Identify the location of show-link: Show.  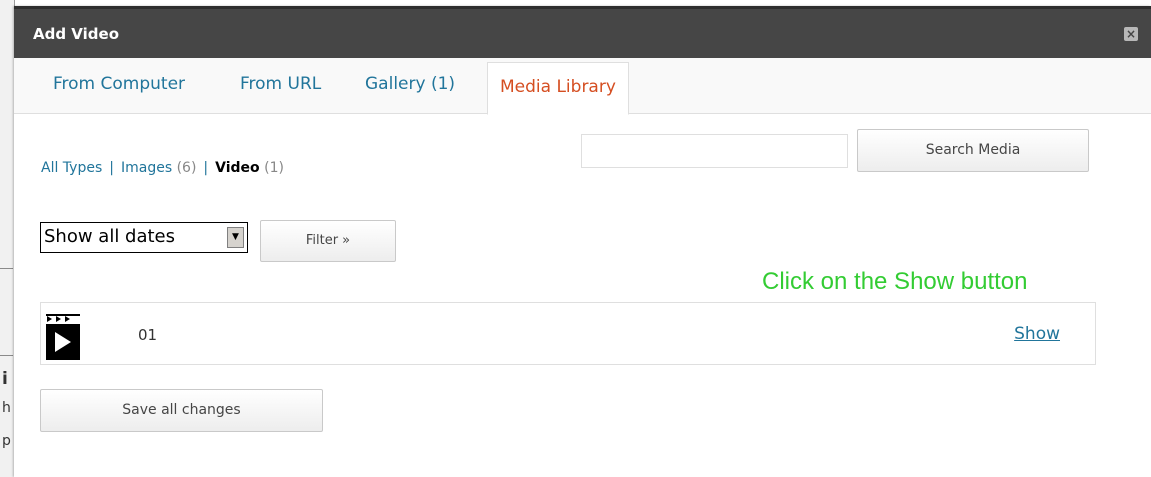
(1037, 334).